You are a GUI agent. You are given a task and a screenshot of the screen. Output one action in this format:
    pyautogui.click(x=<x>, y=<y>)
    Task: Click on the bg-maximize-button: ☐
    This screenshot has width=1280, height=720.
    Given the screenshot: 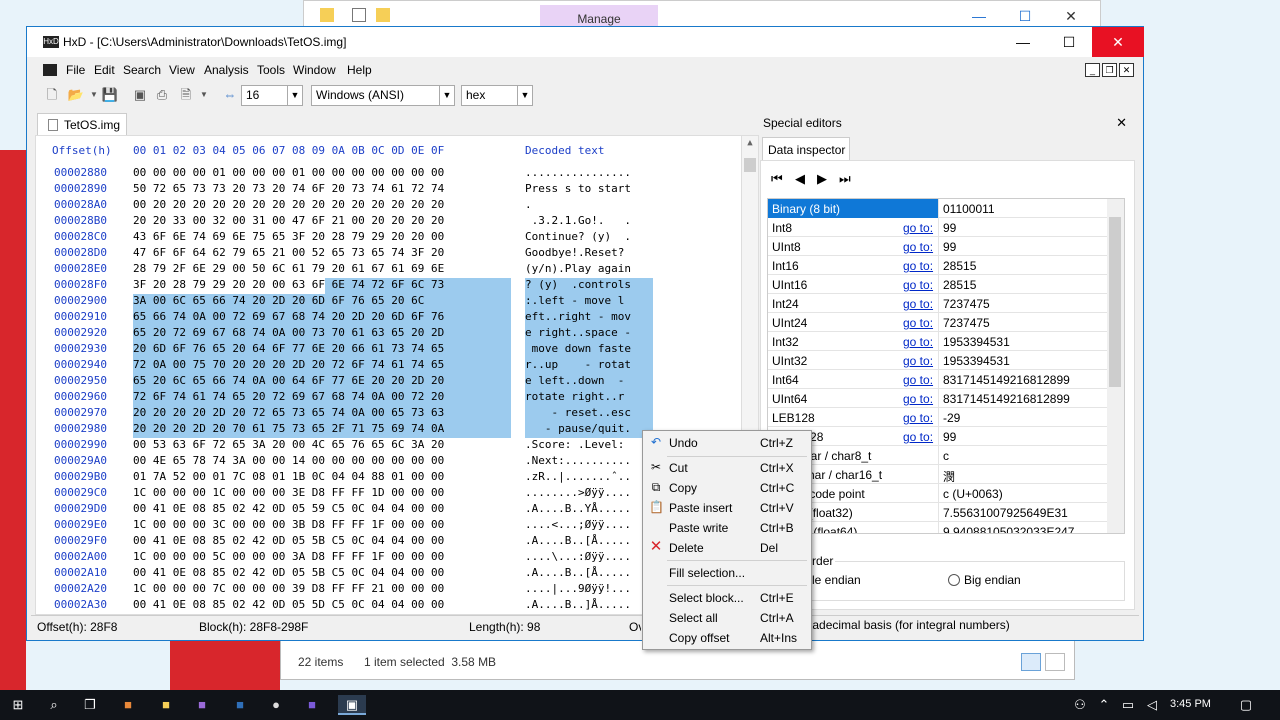 What is the action you would take?
    pyautogui.click(x=1025, y=16)
    